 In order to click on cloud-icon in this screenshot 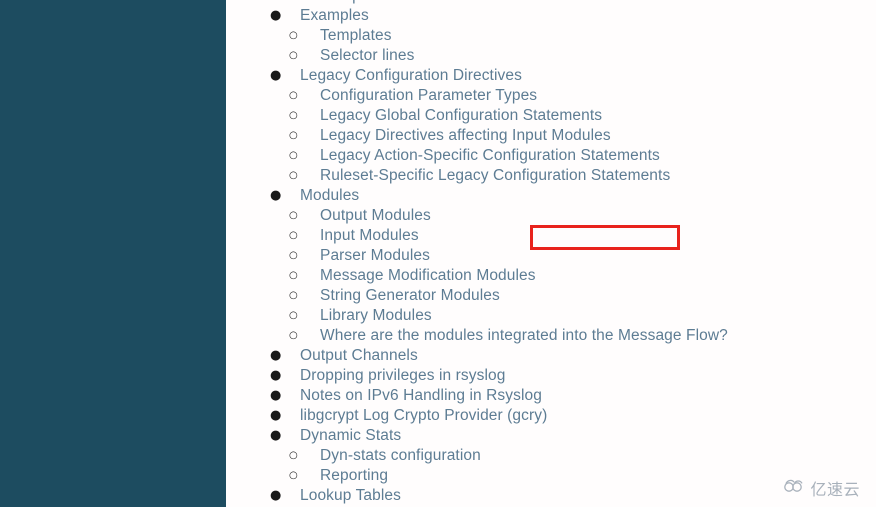, I will do `click(794, 488)`.